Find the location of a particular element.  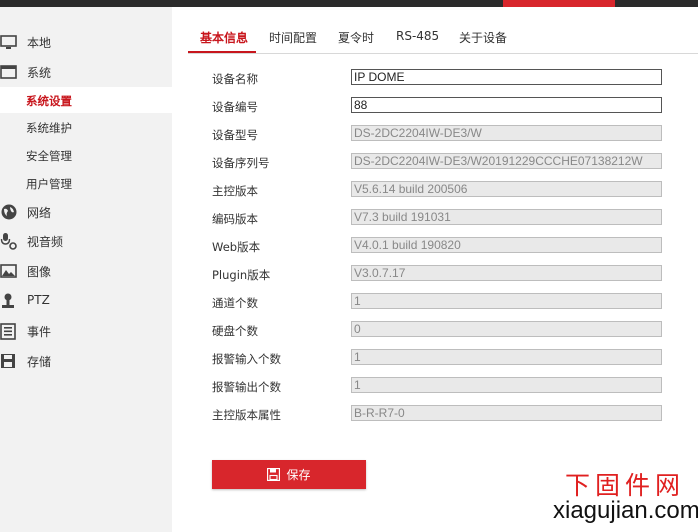

system-window-icon is located at coordinates (8, 72).